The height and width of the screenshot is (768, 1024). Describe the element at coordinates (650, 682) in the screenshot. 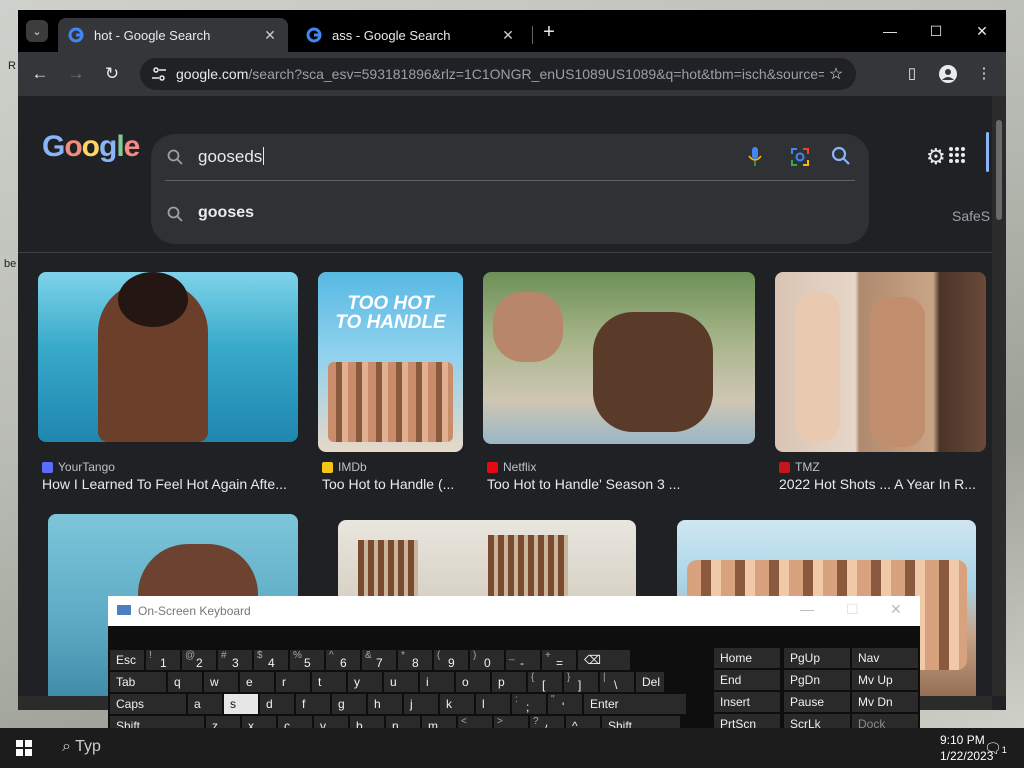

I see `key-1-14: Del` at that location.